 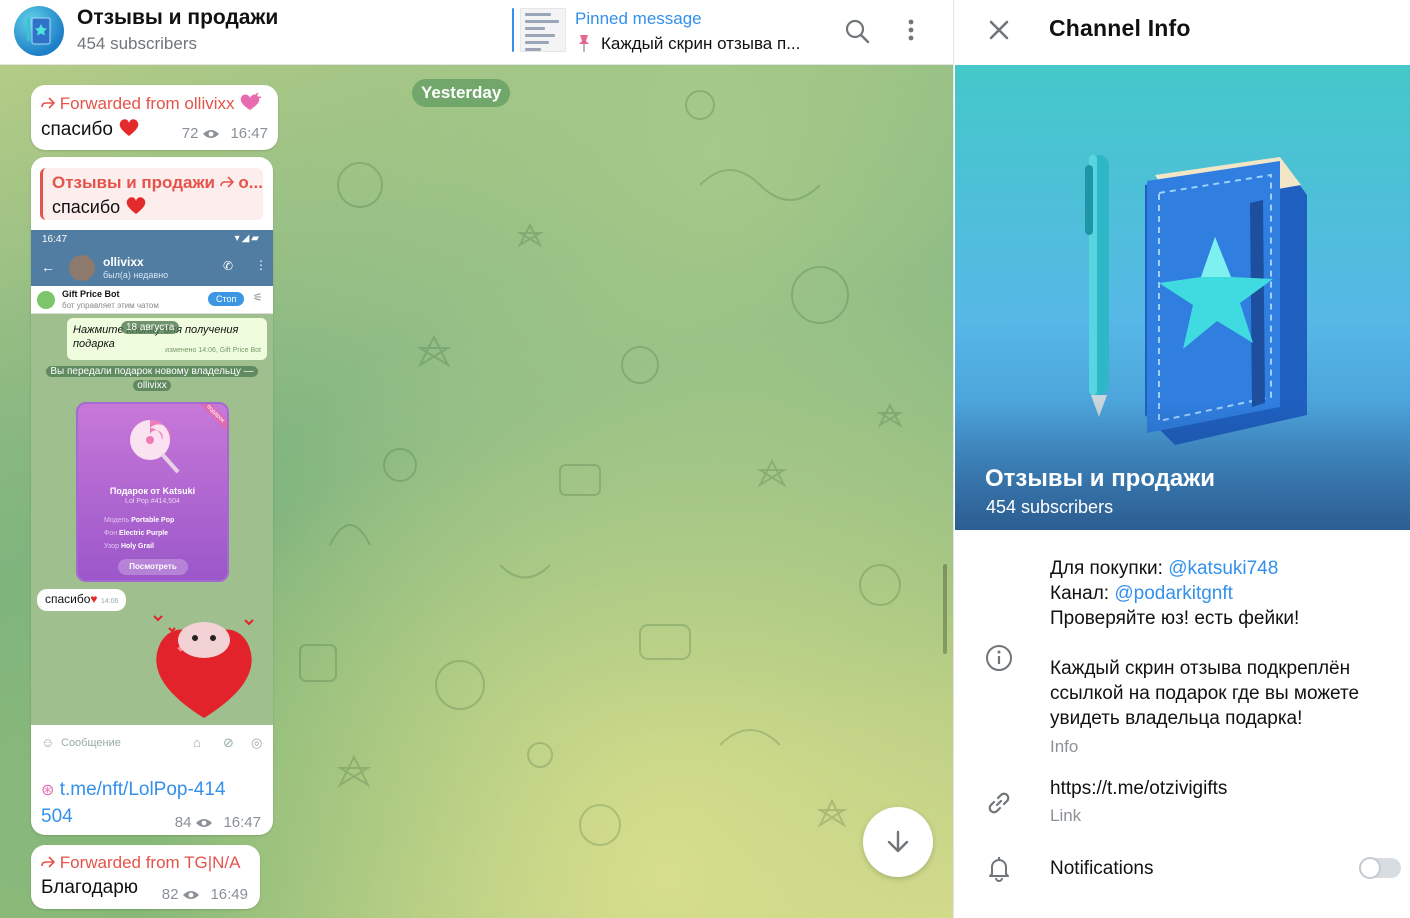 What do you see at coordinates (183, 822) in the screenshot?
I see `view-count: 84` at bounding box center [183, 822].